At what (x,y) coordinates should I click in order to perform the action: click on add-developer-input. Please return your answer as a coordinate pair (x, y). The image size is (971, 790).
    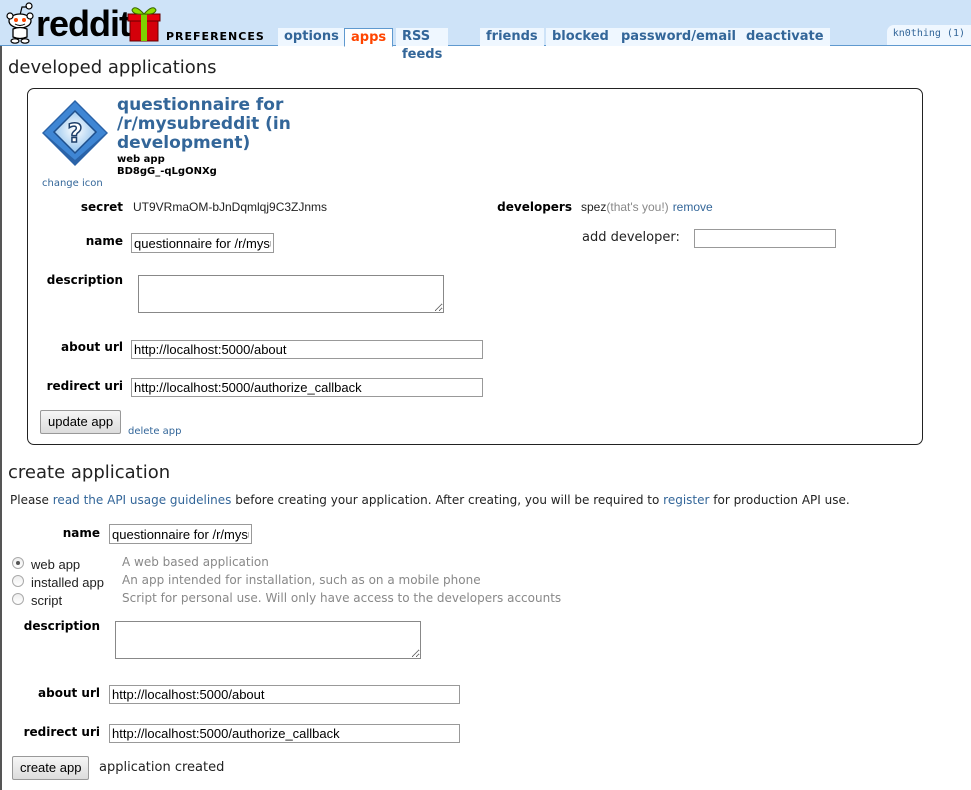
    Looking at the image, I should click on (765, 238).